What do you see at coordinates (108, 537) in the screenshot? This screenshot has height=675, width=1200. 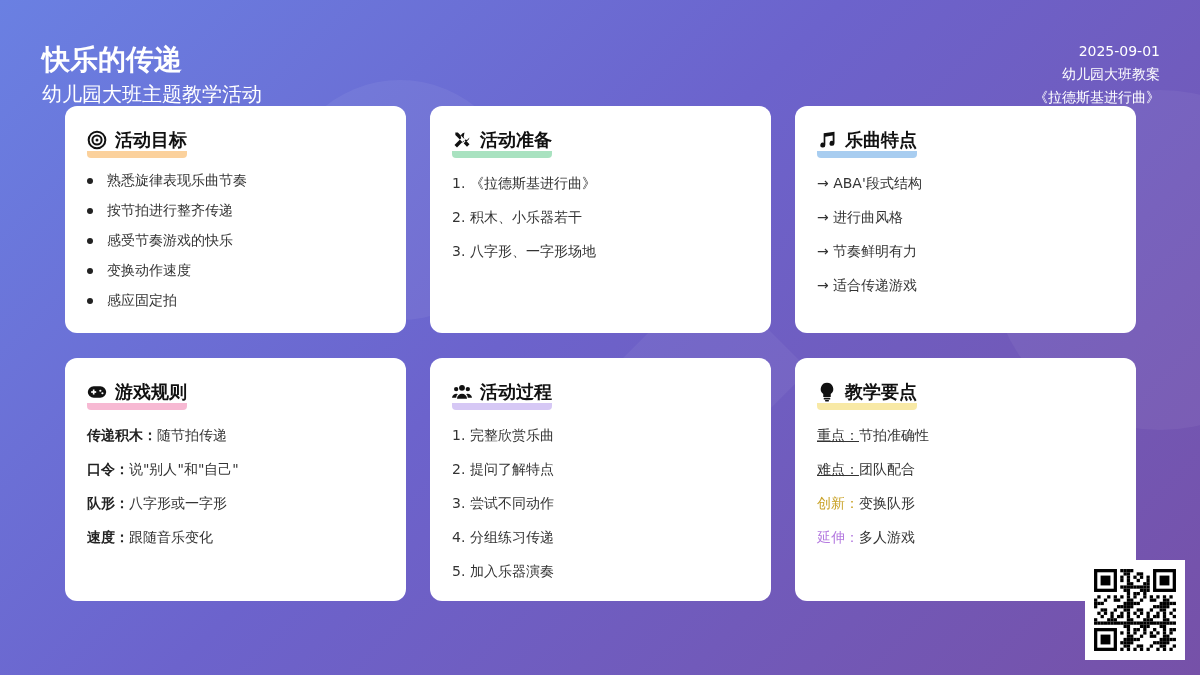 I see `item-label: 速度：` at bounding box center [108, 537].